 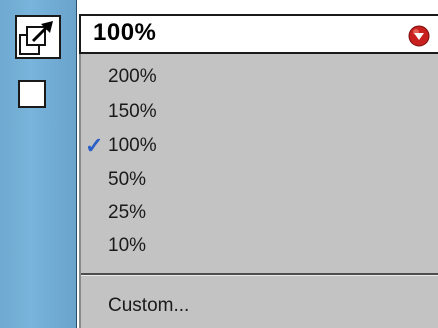 I want to click on menu-item-label: 200%, so click(x=132, y=76).